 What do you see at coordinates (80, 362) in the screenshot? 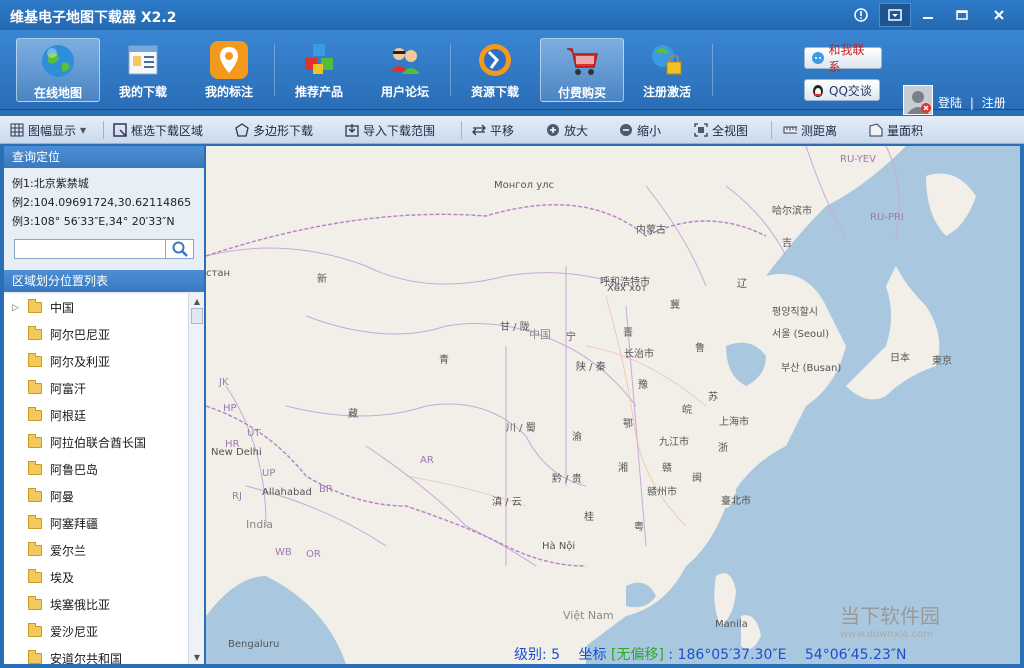
I see `region-name: 阿尔及利亚` at bounding box center [80, 362].